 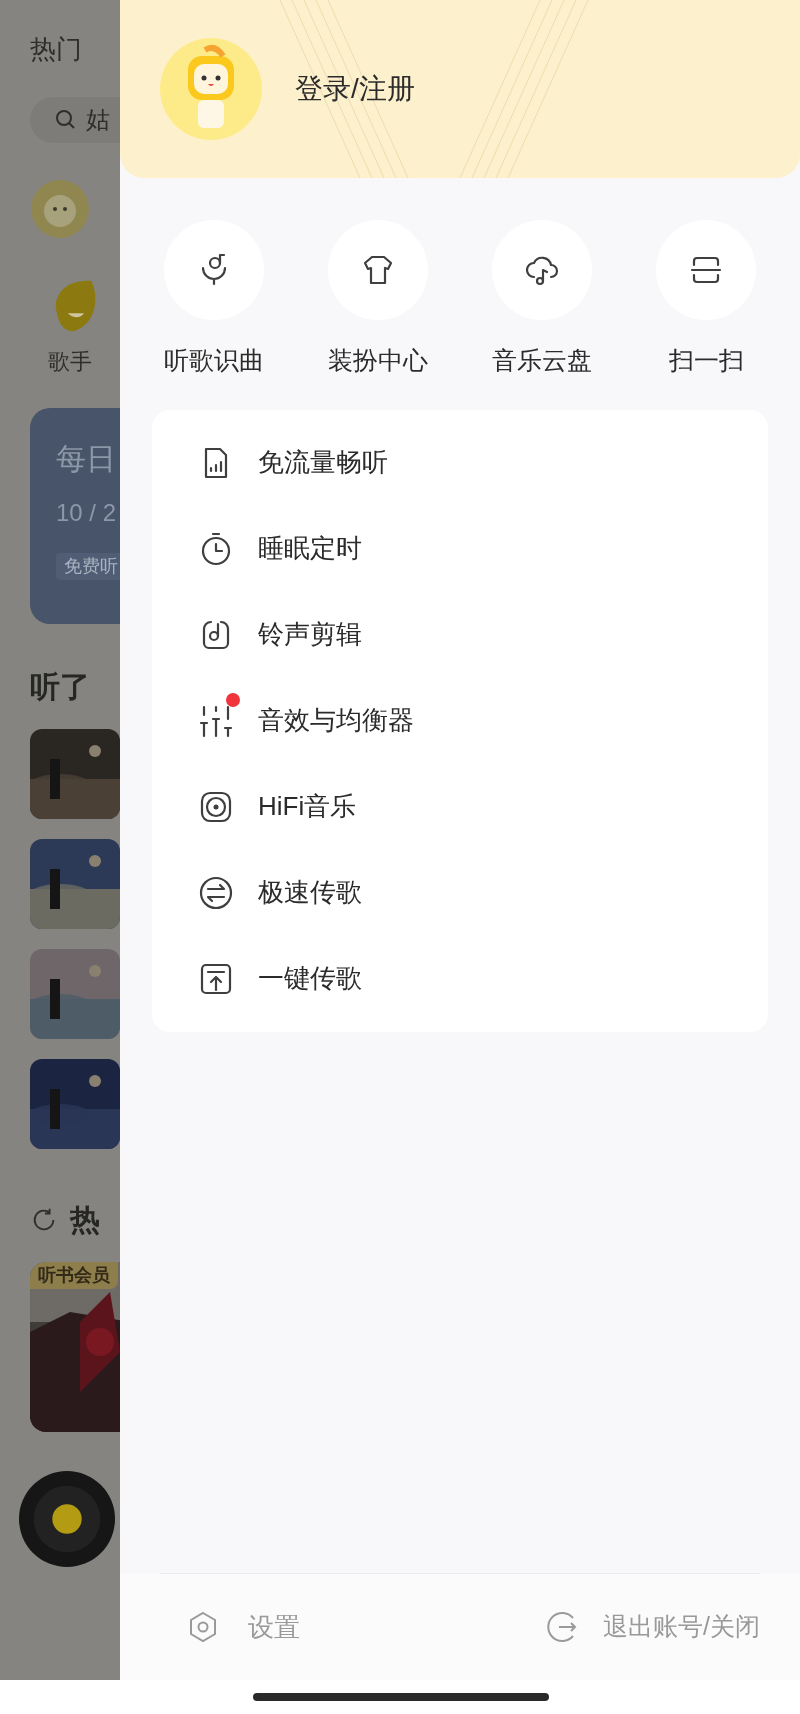 What do you see at coordinates (460, 978) in the screenshot?
I see `menu-item: 一键传歌` at bounding box center [460, 978].